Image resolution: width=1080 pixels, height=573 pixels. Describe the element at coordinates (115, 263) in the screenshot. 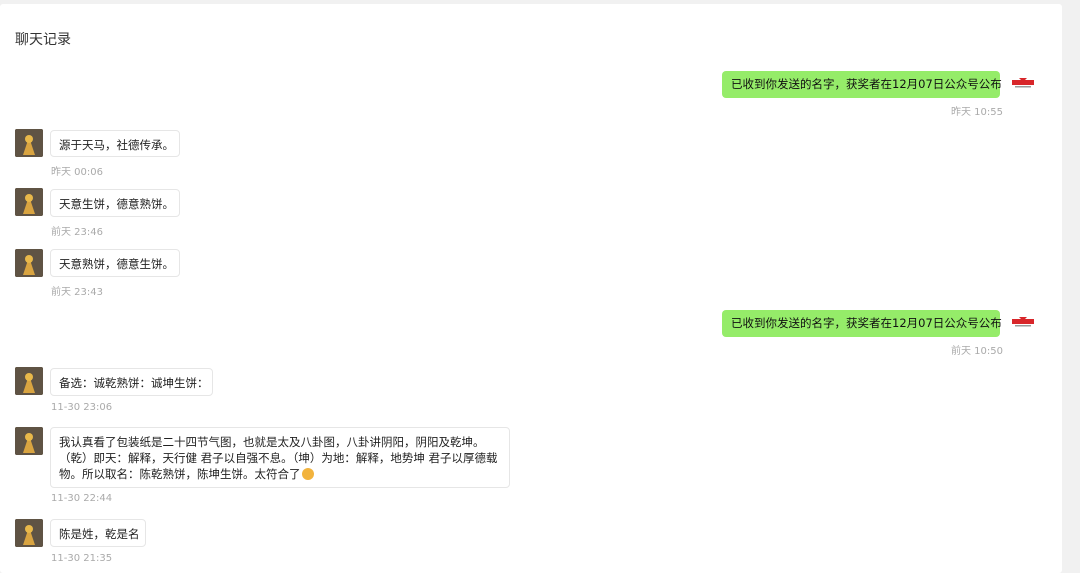

I see `message-bubble: 天意熟饼，德意生饼。` at that location.